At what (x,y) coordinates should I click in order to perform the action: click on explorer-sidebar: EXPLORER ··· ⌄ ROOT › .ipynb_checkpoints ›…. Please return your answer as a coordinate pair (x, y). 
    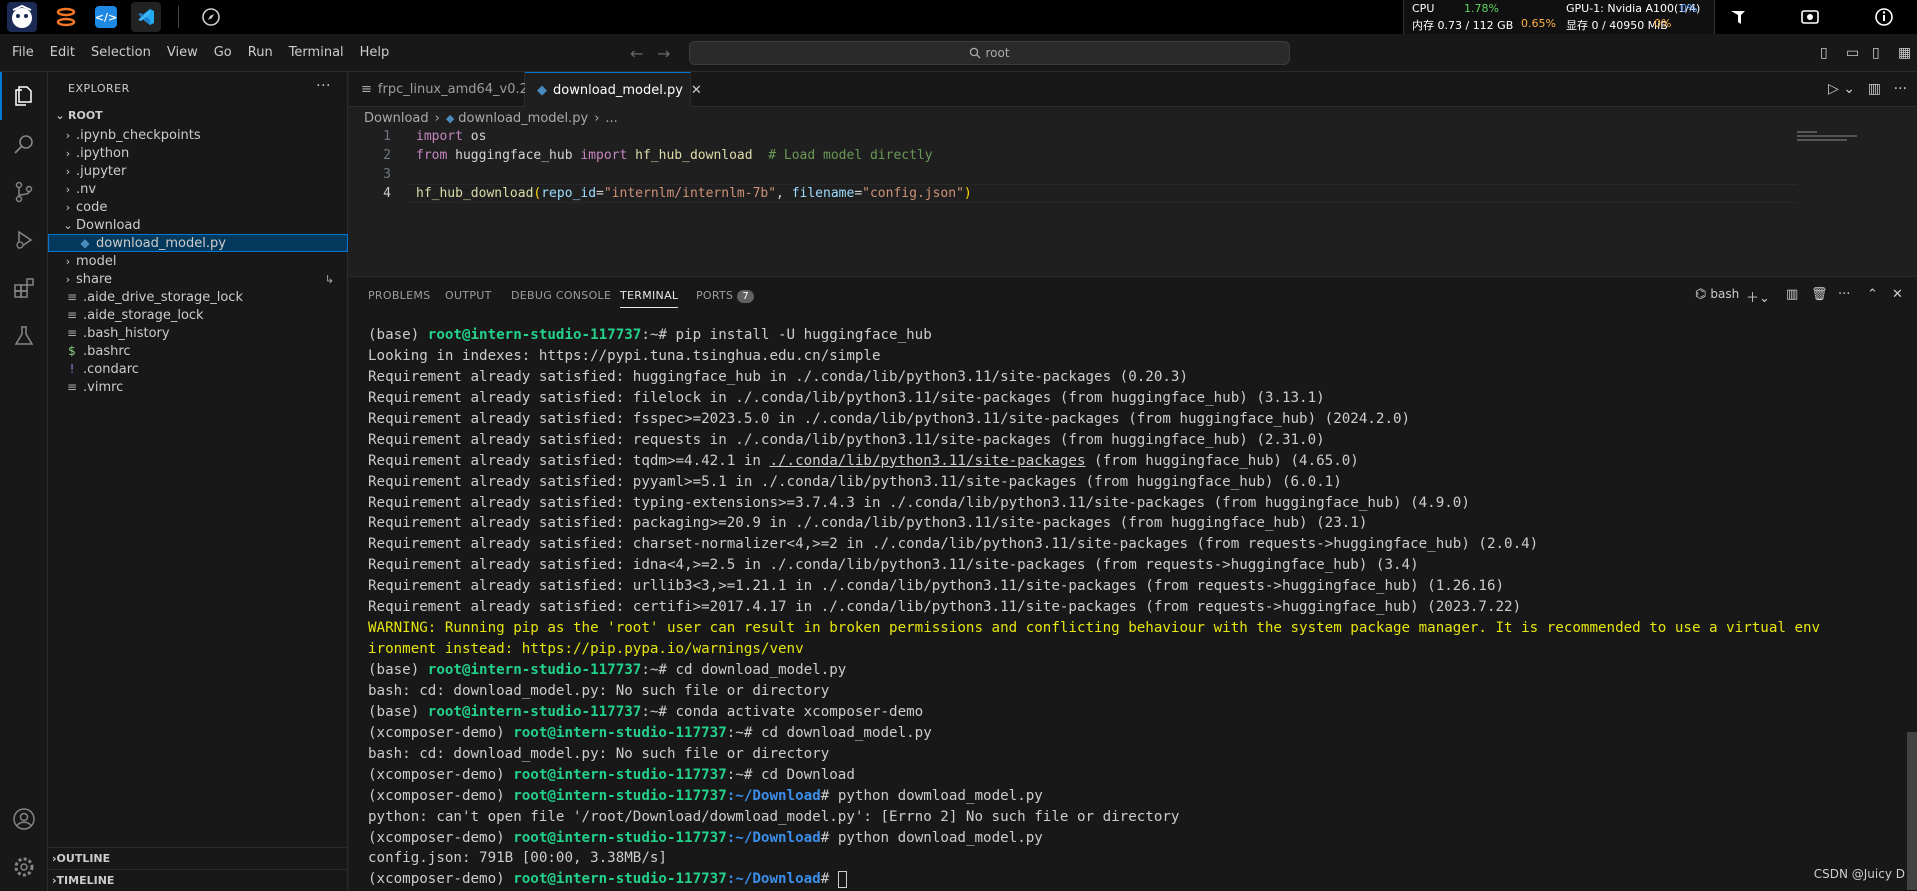
    Looking at the image, I should click on (198, 481).